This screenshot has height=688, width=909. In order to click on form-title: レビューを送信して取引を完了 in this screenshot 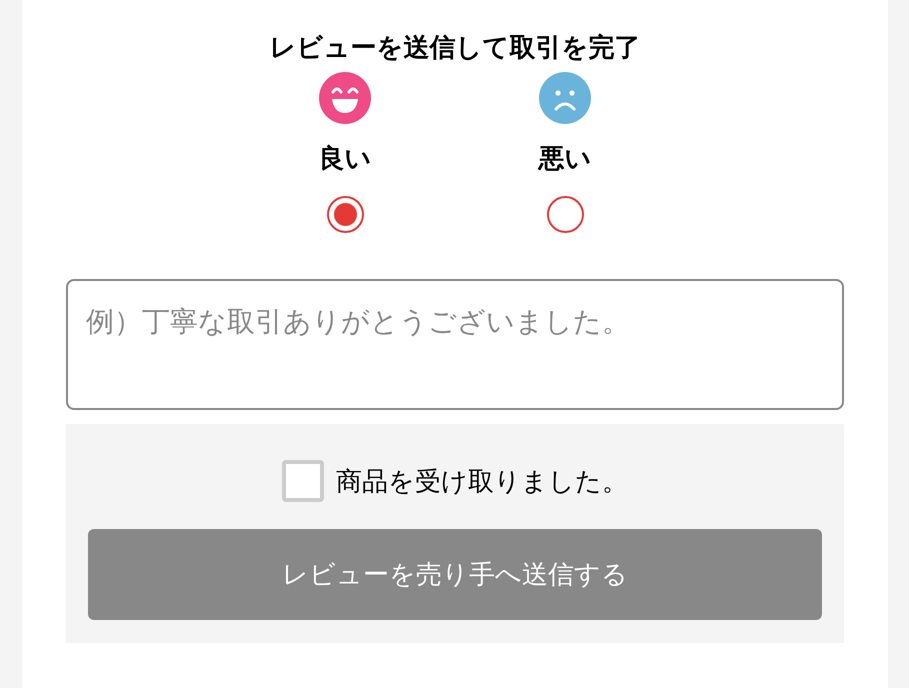, I will do `click(455, 48)`.